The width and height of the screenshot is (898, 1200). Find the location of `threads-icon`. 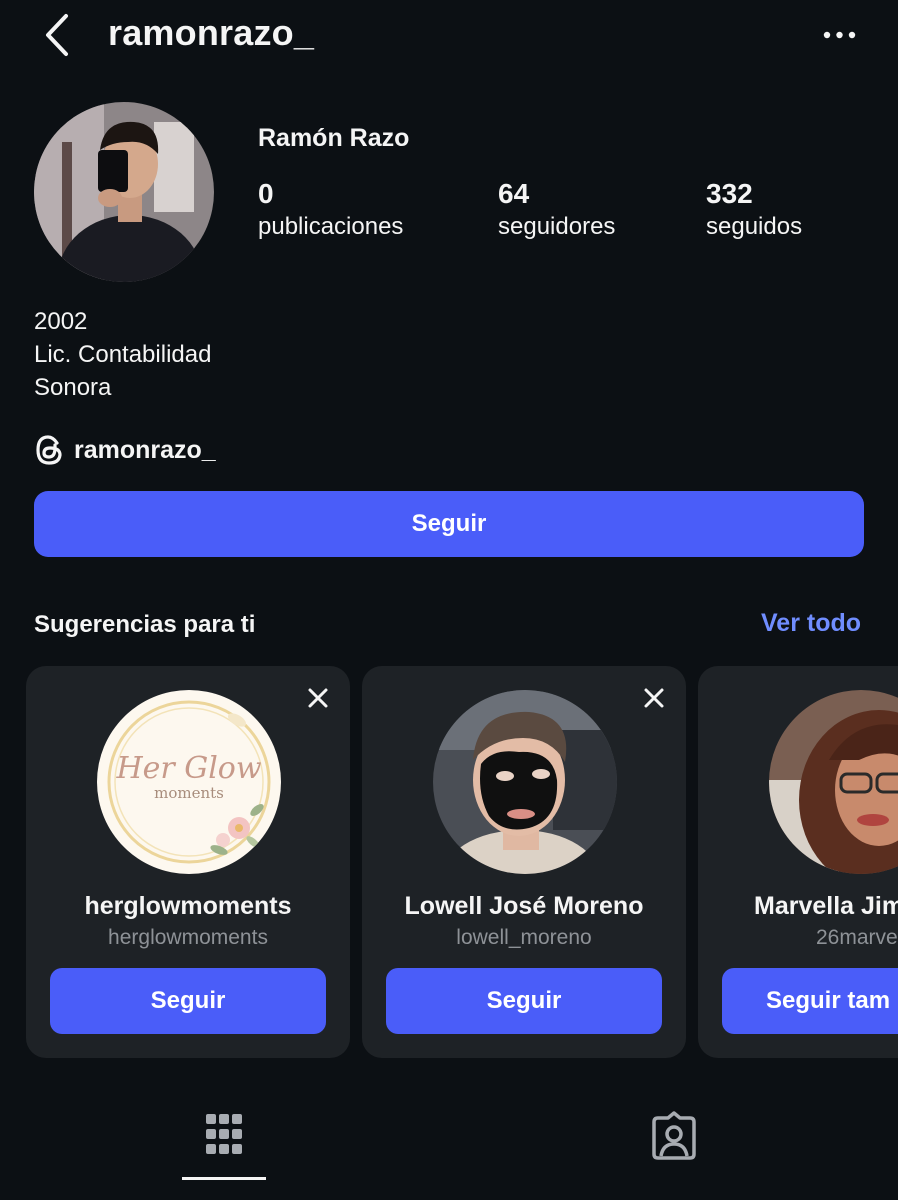

threads-icon is located at coordinates (49, 450).